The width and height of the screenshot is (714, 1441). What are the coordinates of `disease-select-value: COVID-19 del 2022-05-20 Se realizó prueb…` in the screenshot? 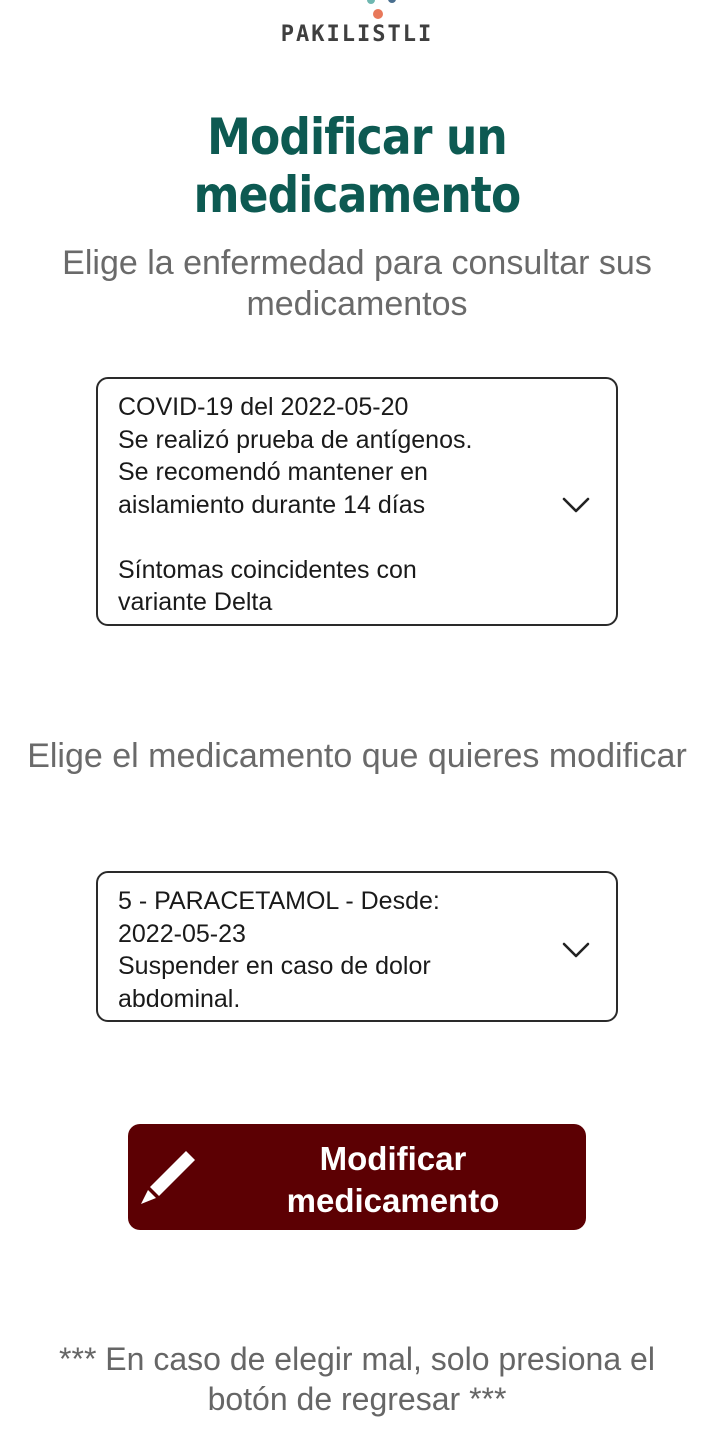 It's located at (332, 505).